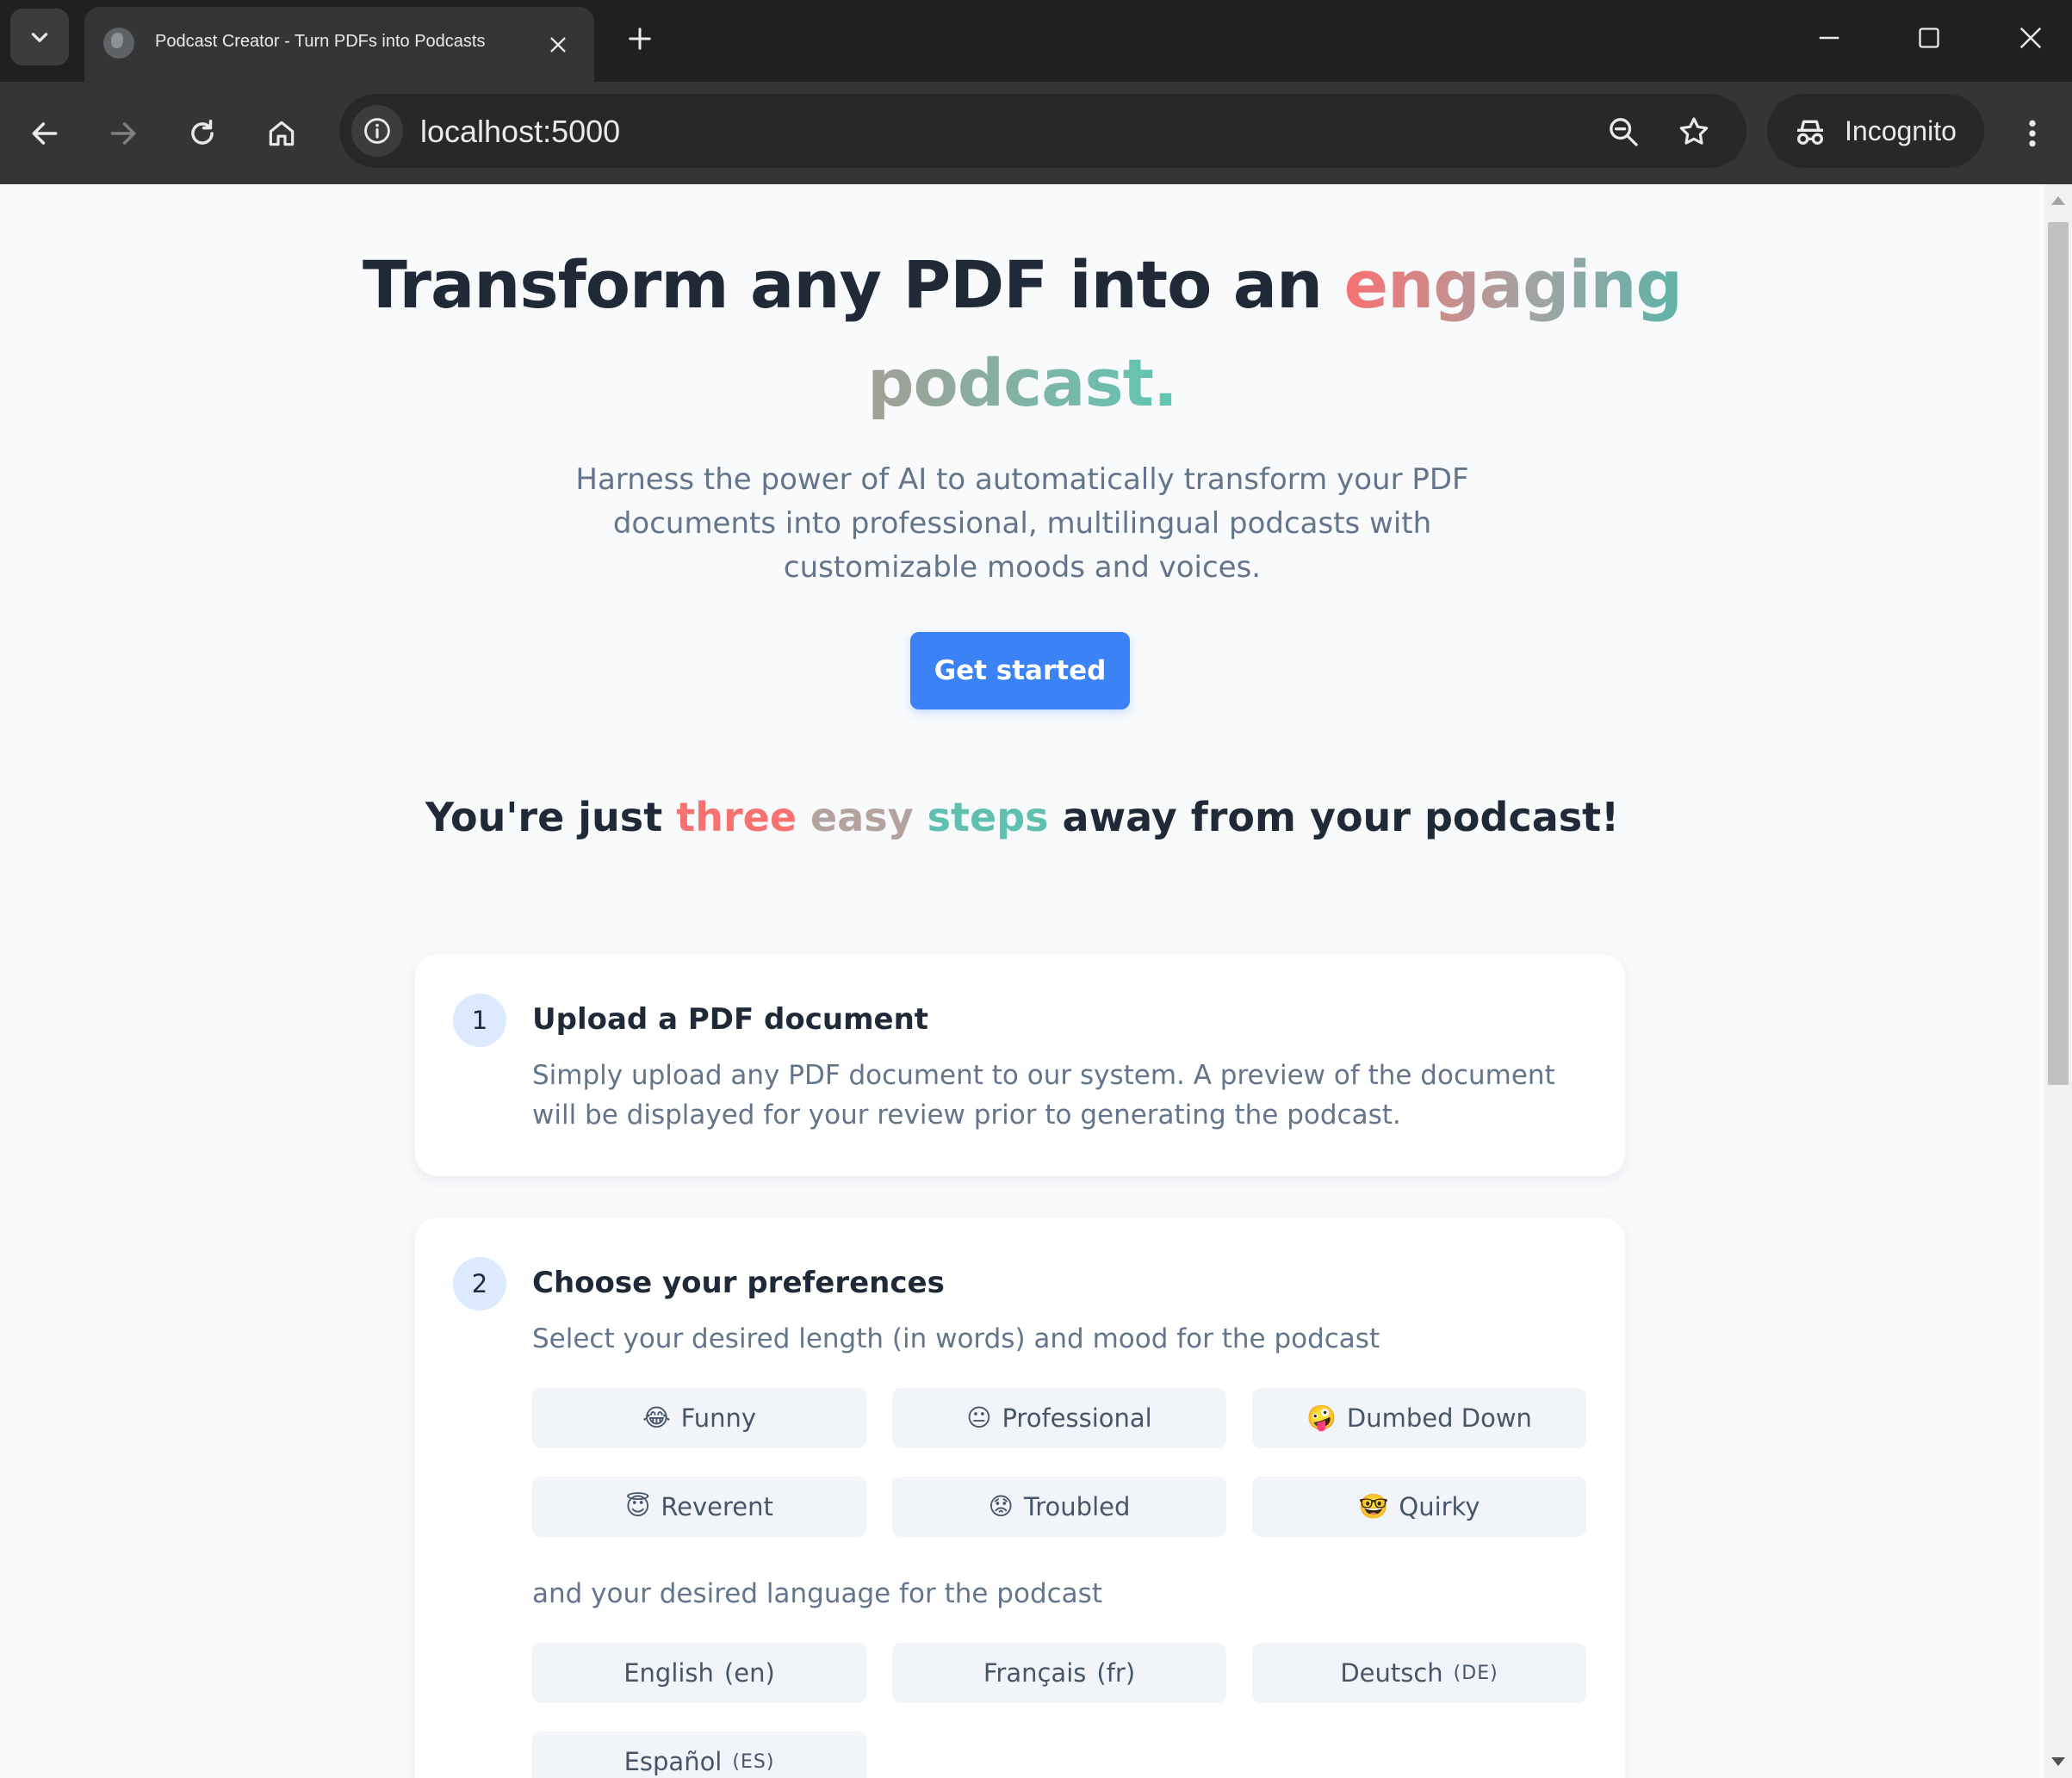 The height and width of the screenshot is (1778, 2072). I want to click on mood-option-funny: 😂 Funny, so click(699, 1418).